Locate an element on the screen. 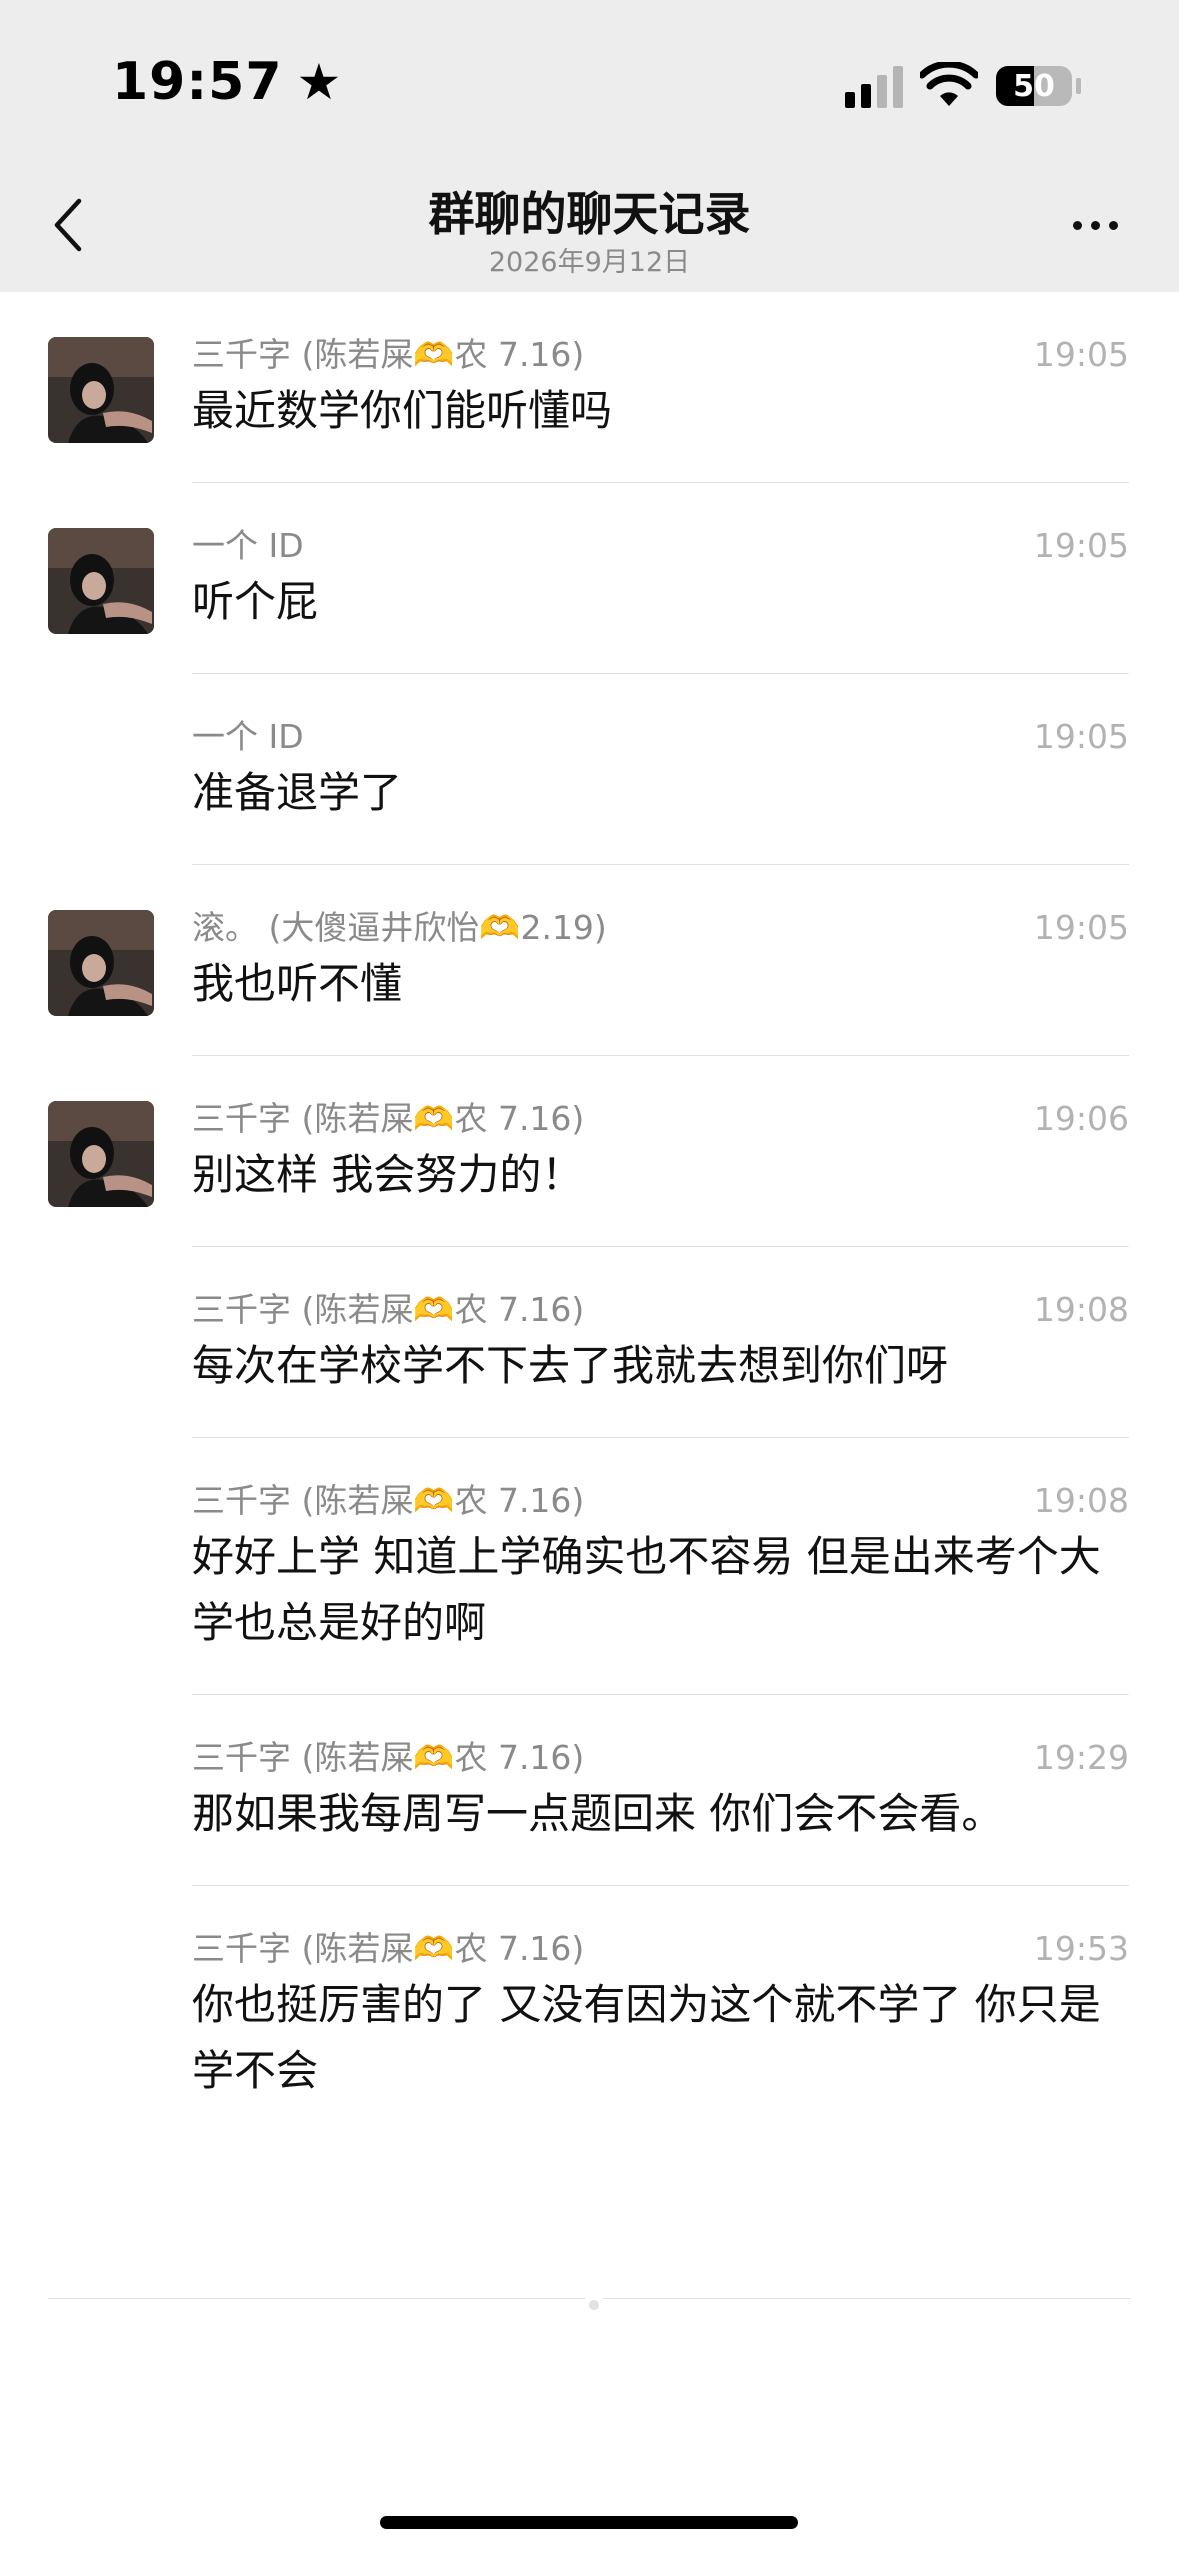 This screenshot has width=1179, height=2556. message-meta: 三千字 (陈若屎🫶农 7.16) 19:06 is located at coordinates (660, 1115).